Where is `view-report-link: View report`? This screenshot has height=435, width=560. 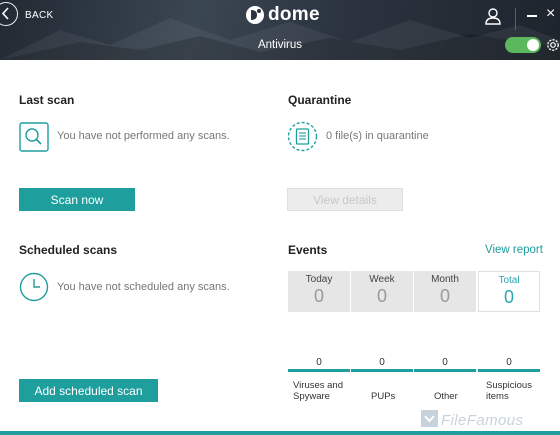 view-report-link: View report is located at coordinates (514, 250).